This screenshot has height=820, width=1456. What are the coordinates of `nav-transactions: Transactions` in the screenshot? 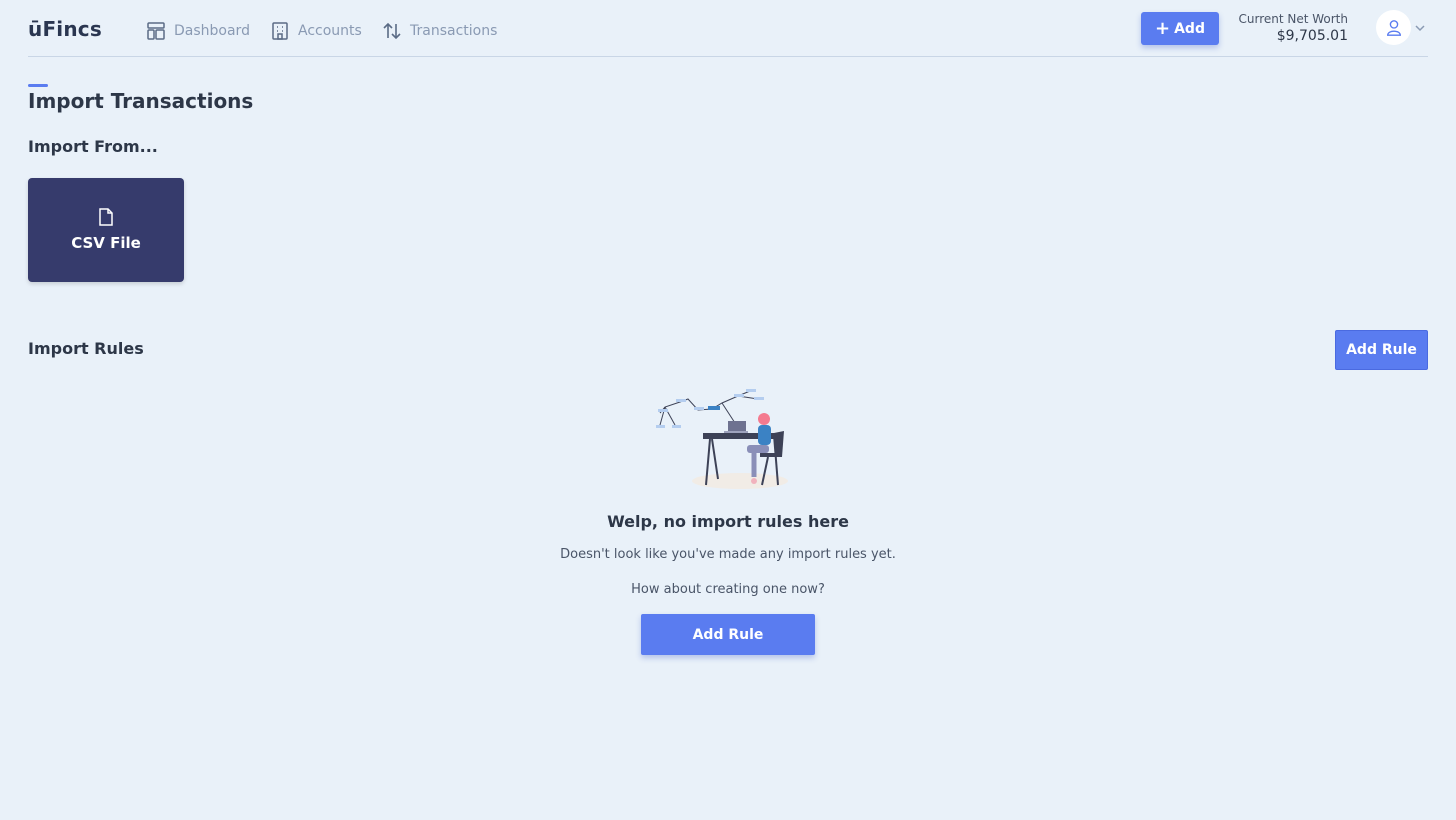 It's located at (439, 31).